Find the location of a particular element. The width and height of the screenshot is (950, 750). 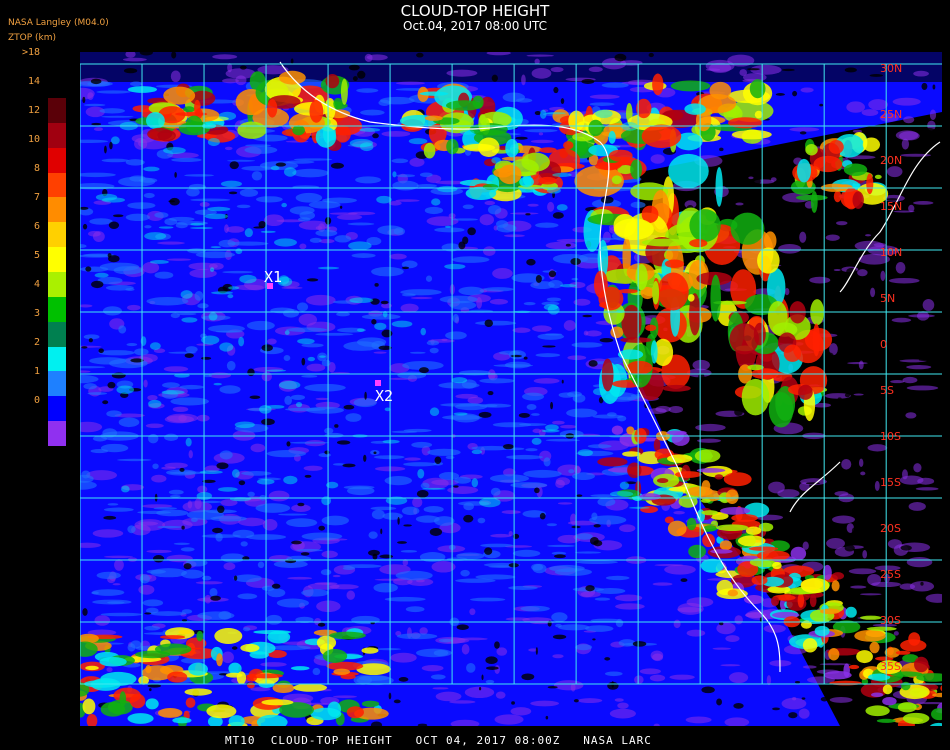

legend-tick: 5 is located at coordinates (36, 255).